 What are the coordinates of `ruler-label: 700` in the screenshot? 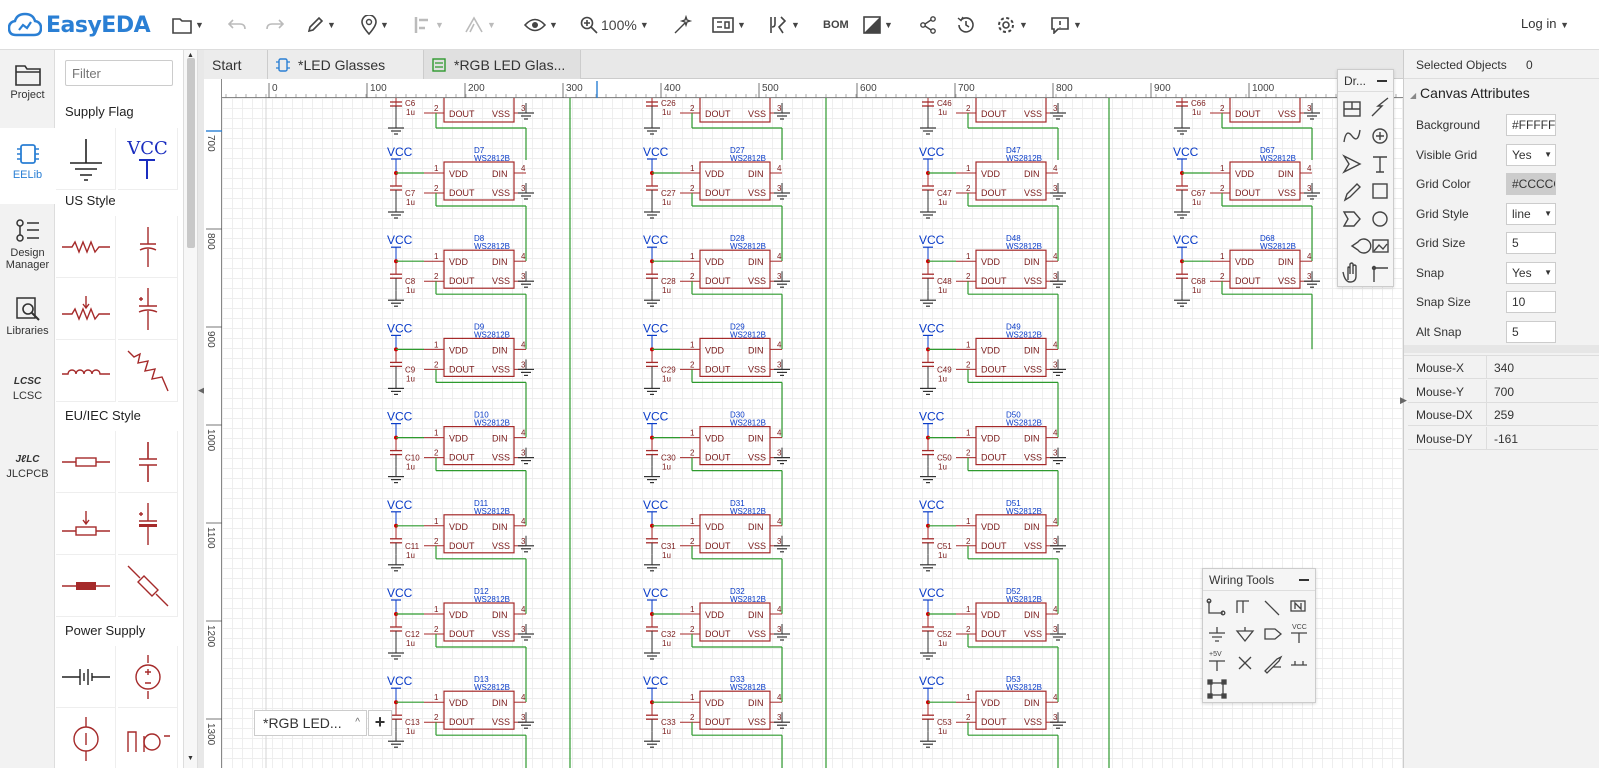 It's located at (966, 88).